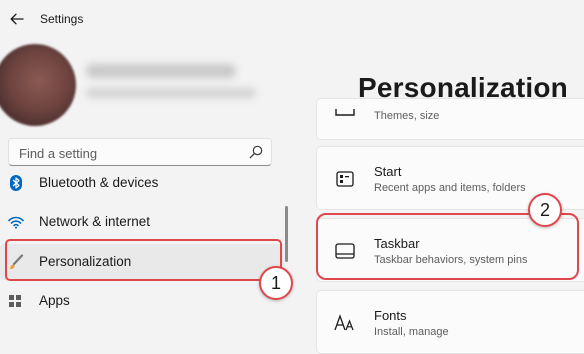 This screenshot has height=354, width=584. I want to click on account-email-blurred, so click(171, 93).